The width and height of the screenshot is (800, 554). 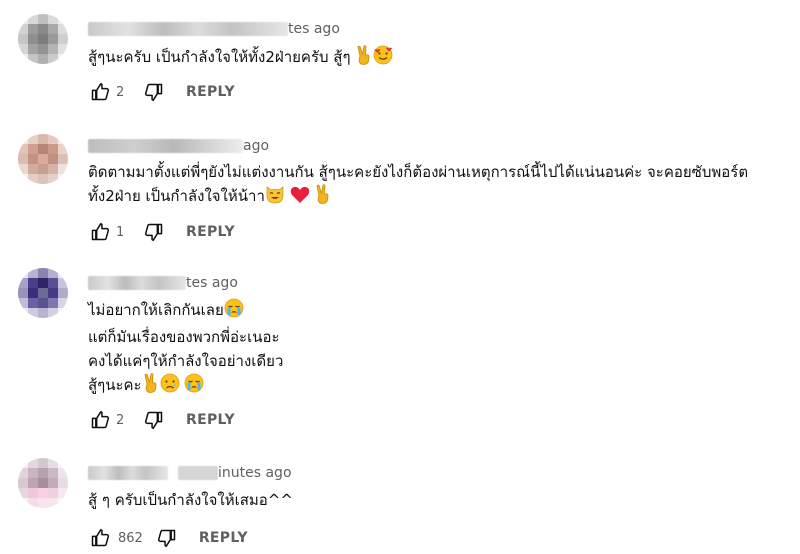 What do you see at coordinates (115, 385) in the screenshot?
I see `comment-line: สู้ๆนะคะ` at bounding box center [115, 385].